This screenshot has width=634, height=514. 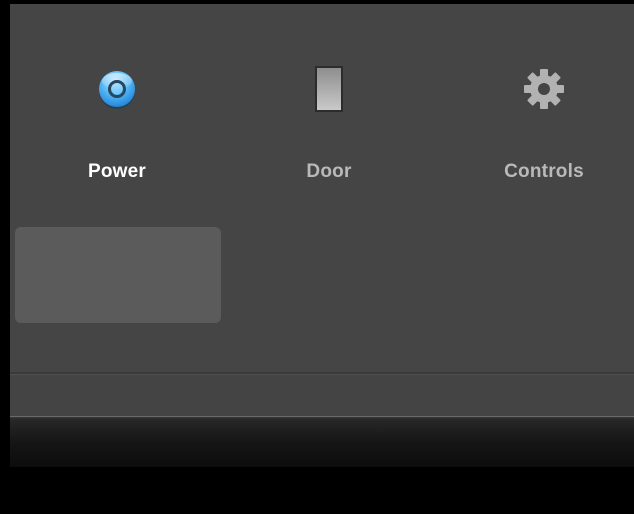 What do you see at coordinates (544, 89) in the screenshot?
I see `gear-icon` at bounding box center [544, 89].